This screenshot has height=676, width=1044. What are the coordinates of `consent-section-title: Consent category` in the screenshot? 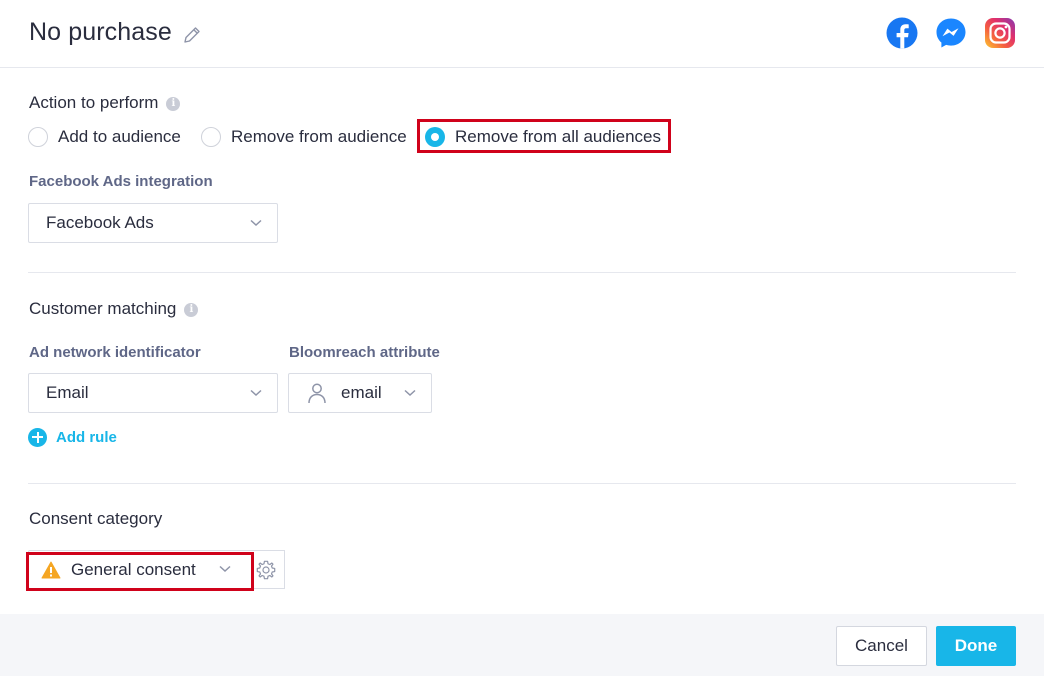 It's located at (96, 518).